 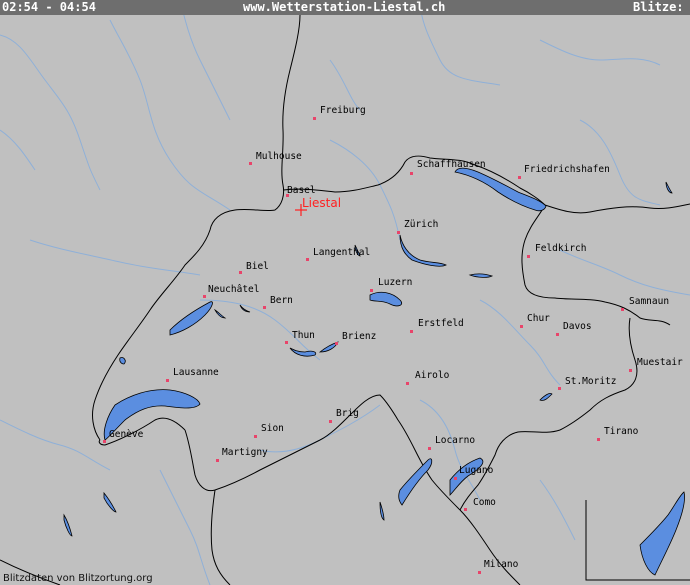 I want to click on city-label-feldkirch: Feldkirch, so click(x=561, y=248).